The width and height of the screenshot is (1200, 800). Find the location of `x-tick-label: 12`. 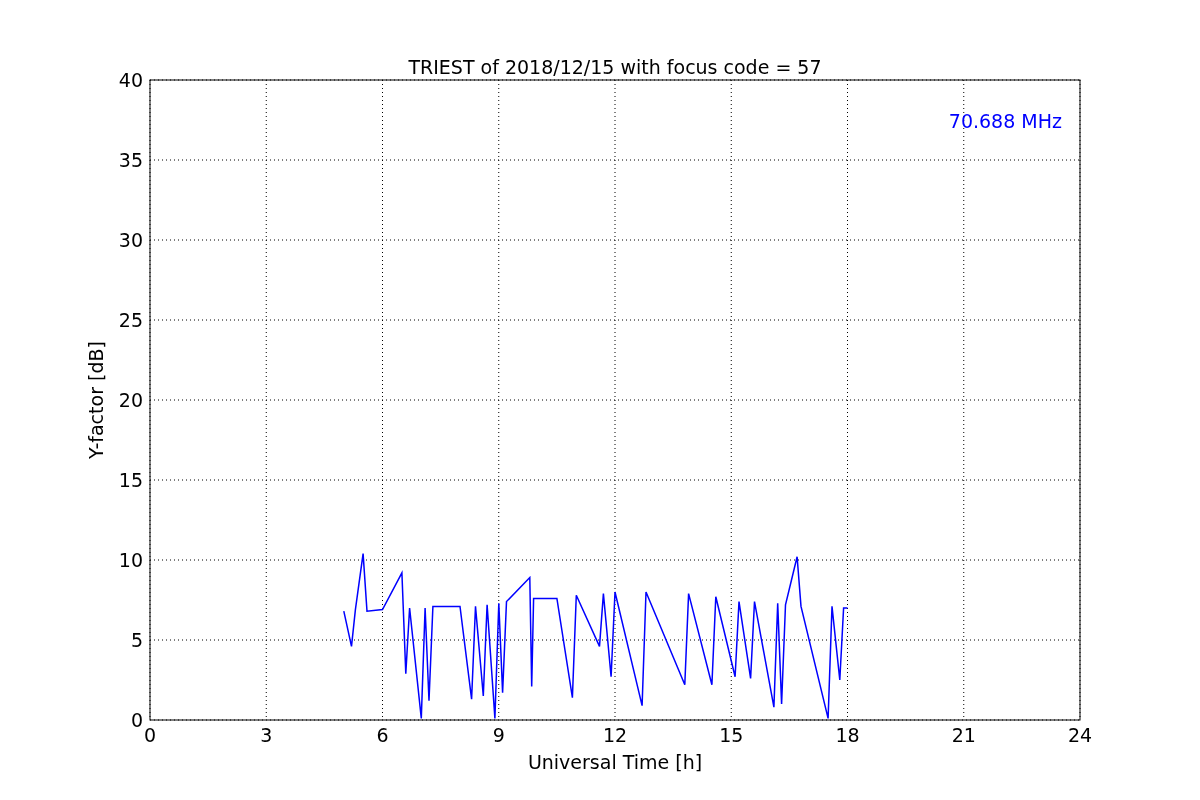

x-tick-label: 12 is located at coordinates (615, 735).